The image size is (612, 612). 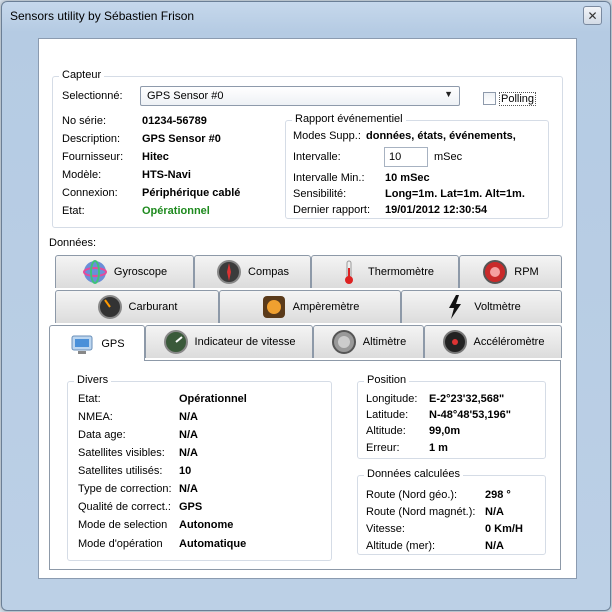 I want to click on divers-etat-label: Etat:, so click(x=89, y=399).